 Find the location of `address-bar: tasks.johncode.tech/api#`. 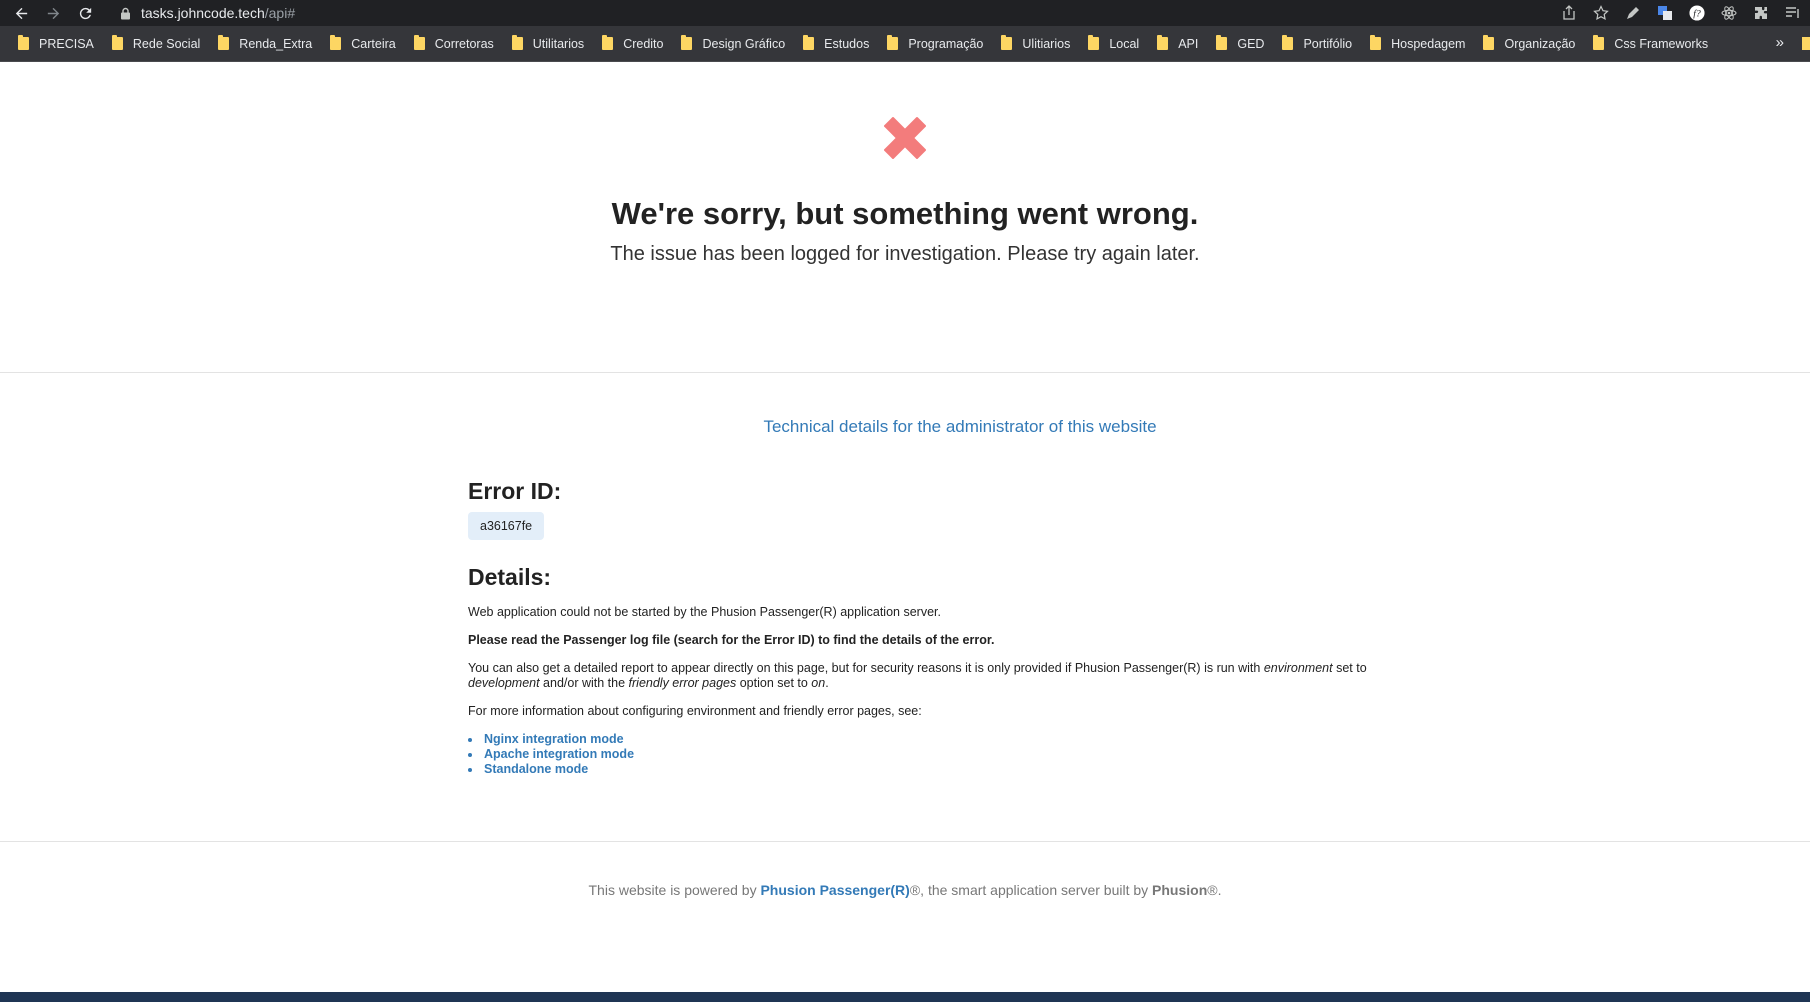

address-bar: tasks.johncode.tech/api# is located at coordinates (207, 13).